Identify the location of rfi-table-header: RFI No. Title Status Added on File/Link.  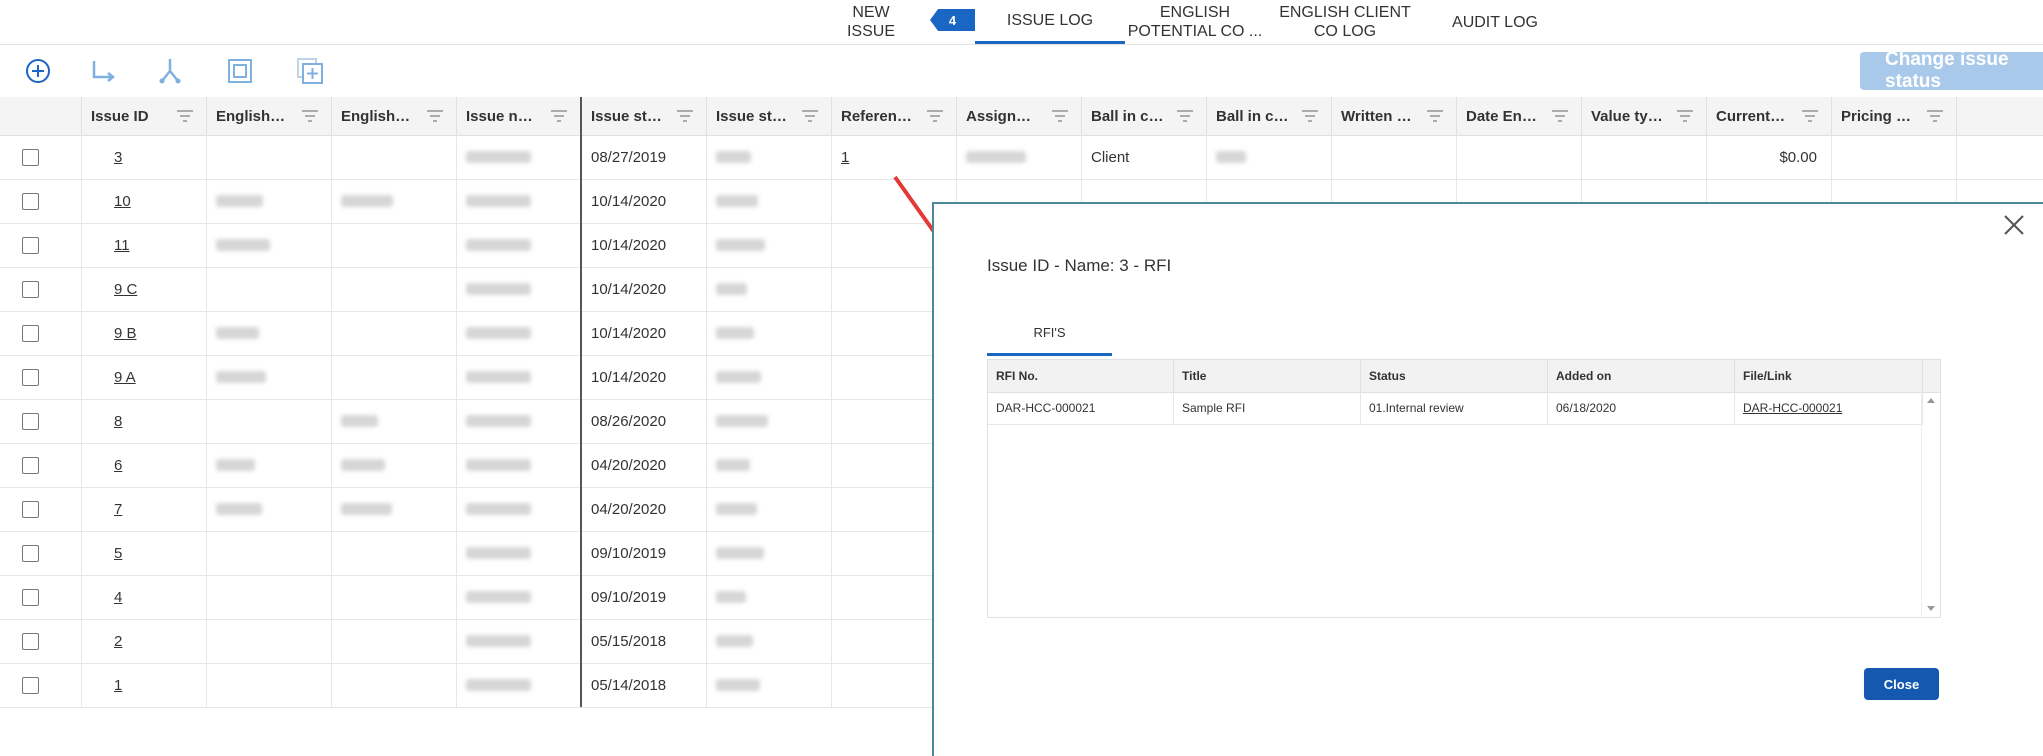
(1464, 376).